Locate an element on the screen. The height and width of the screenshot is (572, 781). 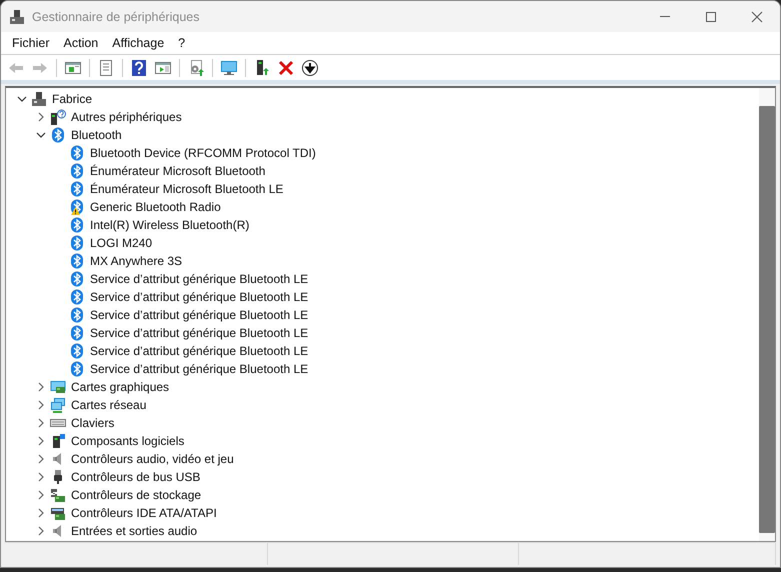
menu-item: Fichier is located at coordinates (31, 43).